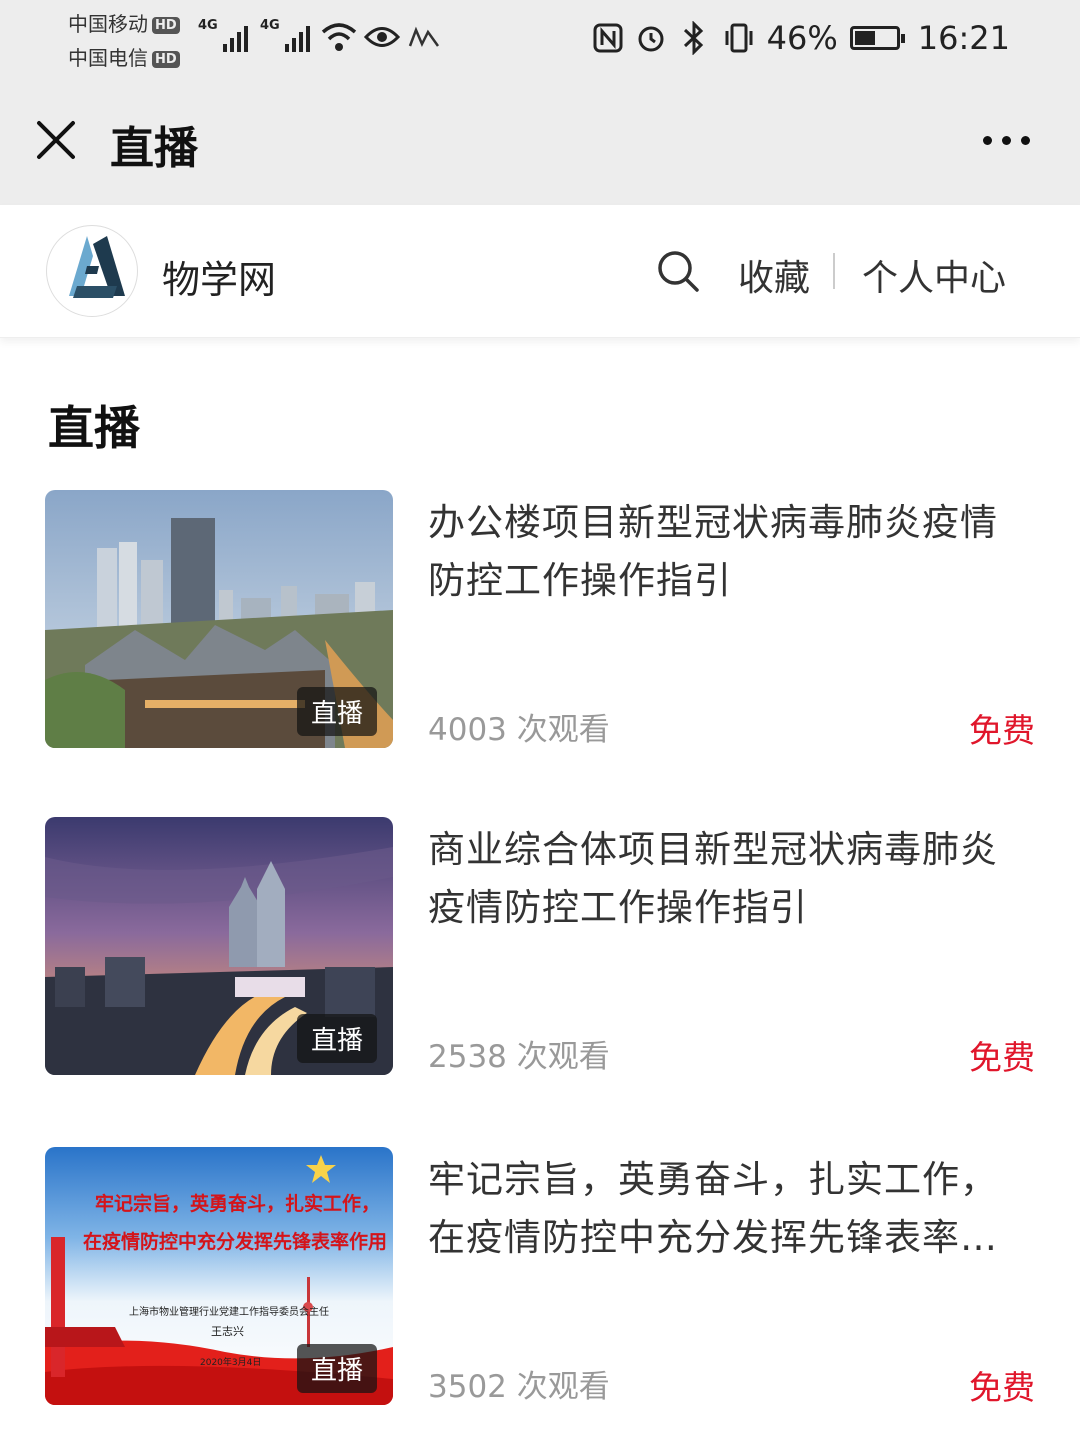  I want to click on view-count: 4003 次观看, so click(519, 730).